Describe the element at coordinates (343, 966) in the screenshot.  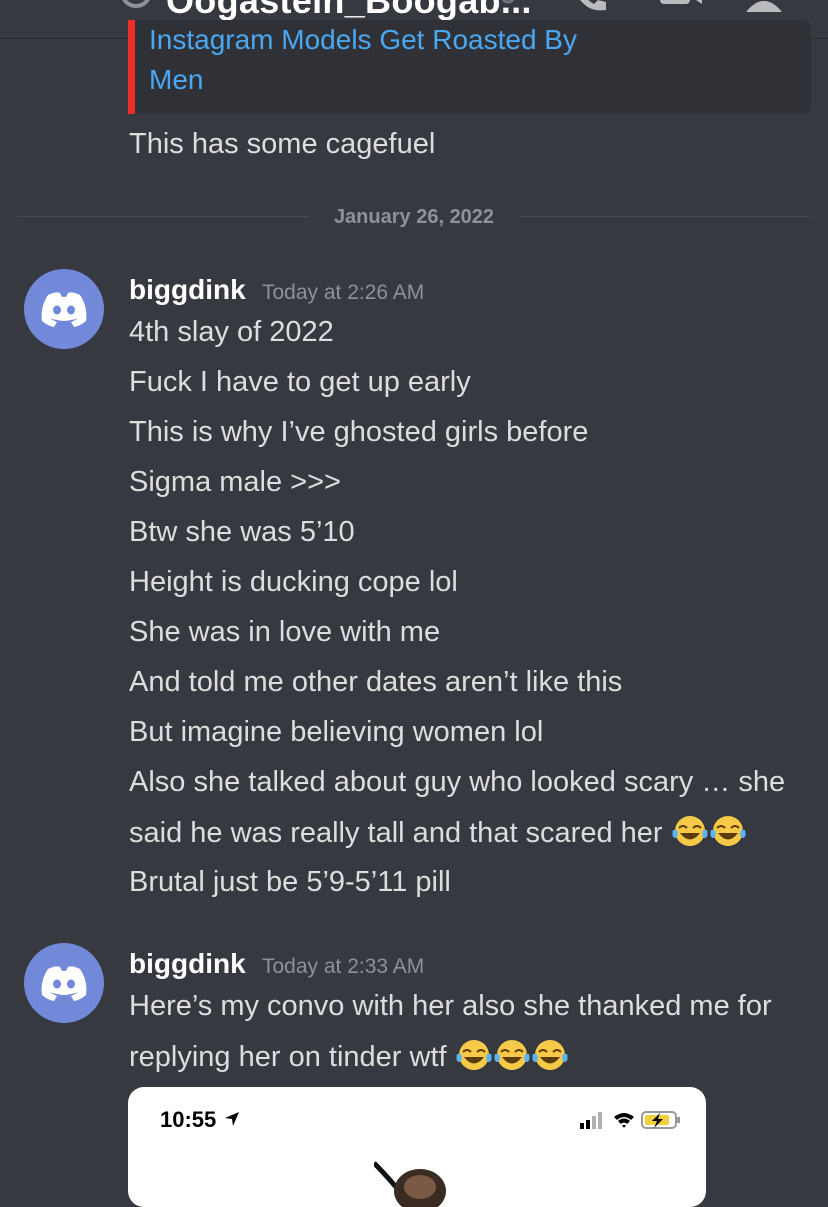
I see `timestamp: Today at 2:33 AM` at that location.